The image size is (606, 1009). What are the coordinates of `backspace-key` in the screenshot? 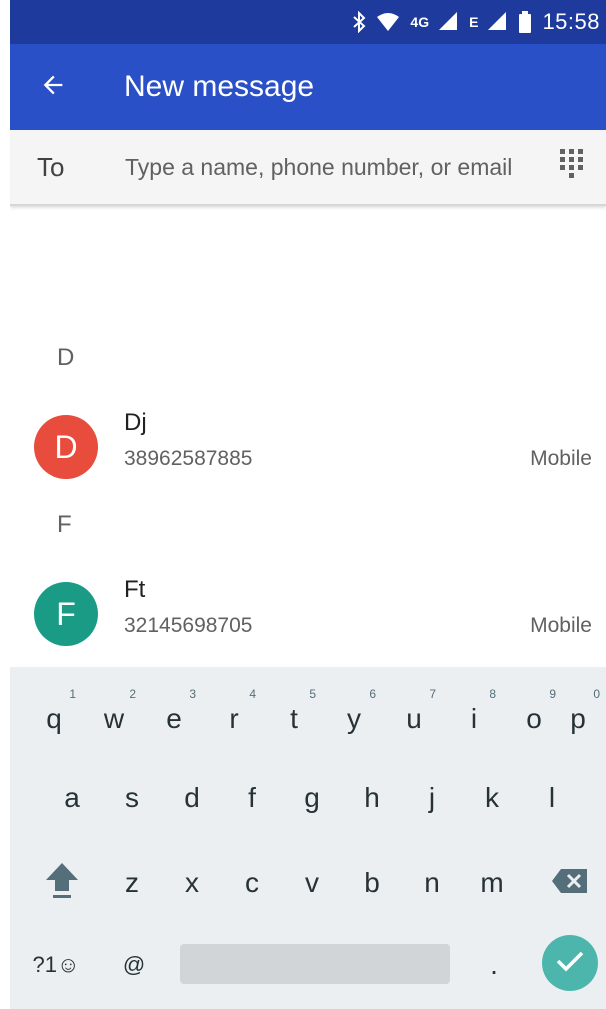 It's located at (570, 883).